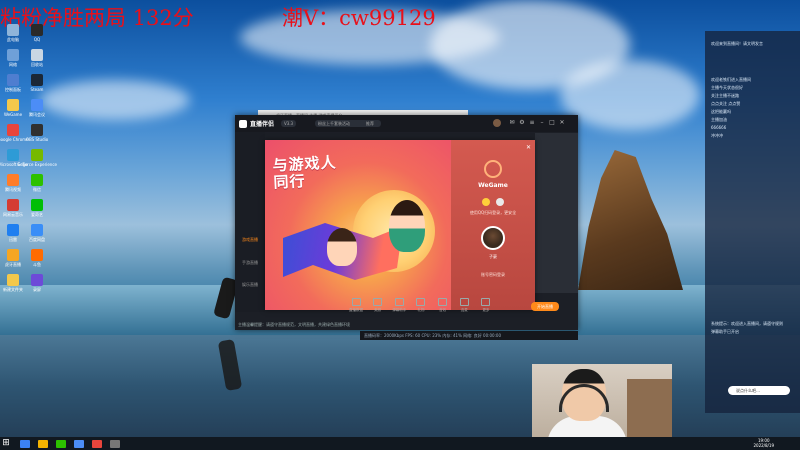  I want to click on desktop-icon: 控制面板, so click(13, 84).